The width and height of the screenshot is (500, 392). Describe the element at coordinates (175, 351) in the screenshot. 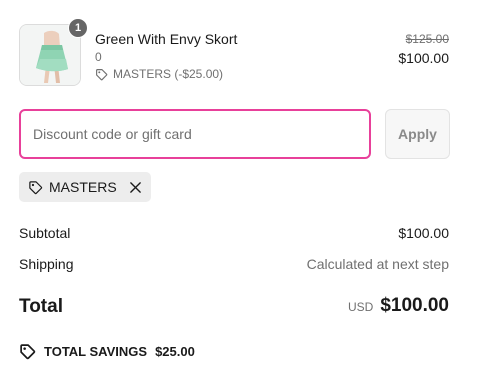

I see `total-savings-value: $25.00` at that location.